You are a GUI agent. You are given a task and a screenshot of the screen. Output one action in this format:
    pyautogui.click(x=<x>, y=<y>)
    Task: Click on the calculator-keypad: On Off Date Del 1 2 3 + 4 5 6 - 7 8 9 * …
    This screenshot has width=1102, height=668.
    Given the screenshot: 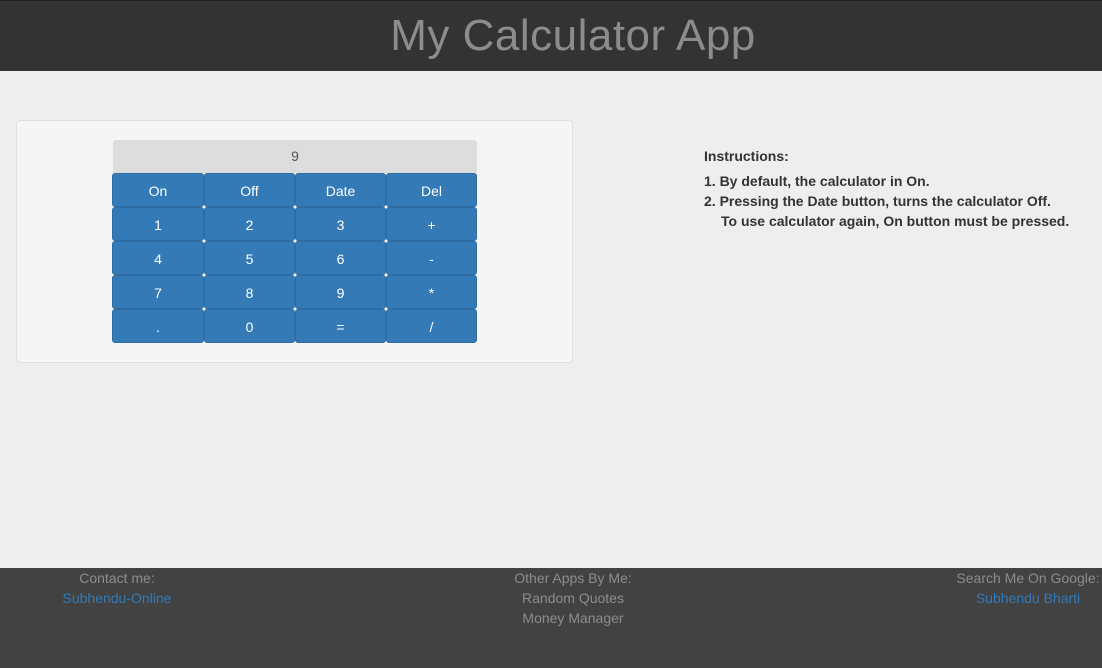 What is the action you would take?
    pyautogui.click(x=294, y=258)
    